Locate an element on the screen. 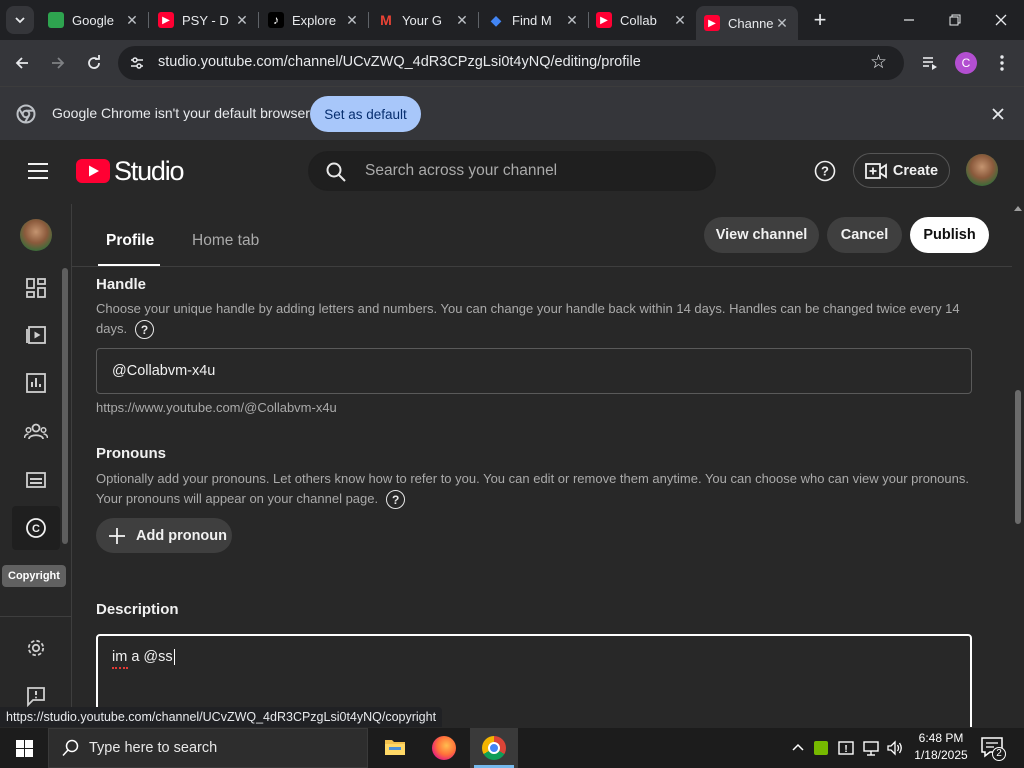 This screenshot has height=768, width=1024. browser-tab: Google ✕ is located at coordinates (94, 20).